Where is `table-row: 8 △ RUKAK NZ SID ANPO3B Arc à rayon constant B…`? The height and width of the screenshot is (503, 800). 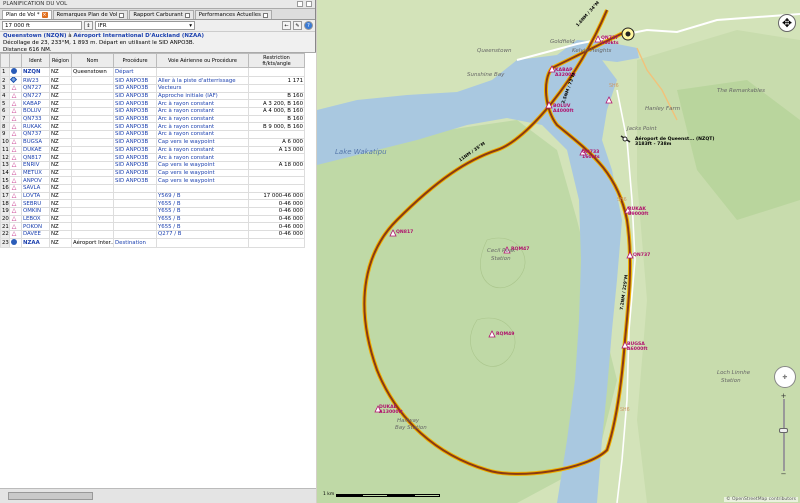 table-row: 8 △ RUKAK NZ SID ANPO3B Arc à rayon constant B… is located at coordinates (152, 127).